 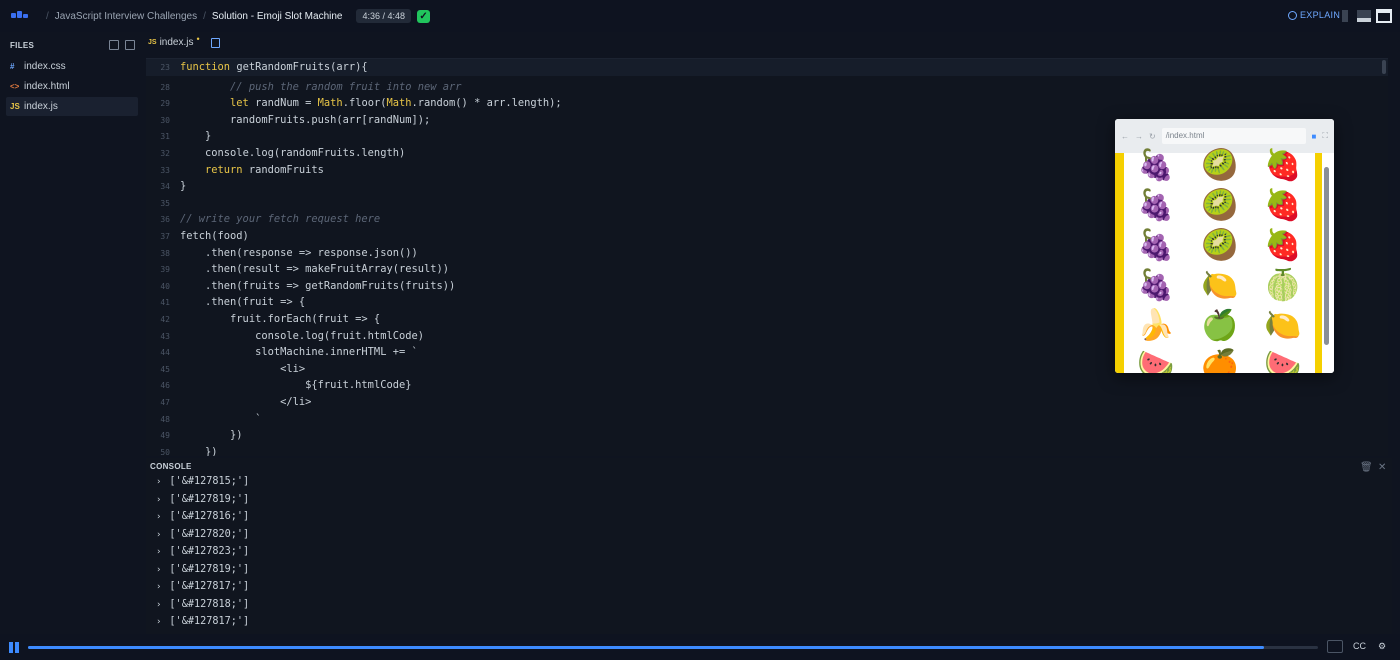 What do you see at coordinates (165, 436) in the screenshot?
I see `line-number: 49` at bounding box center [165, 436].